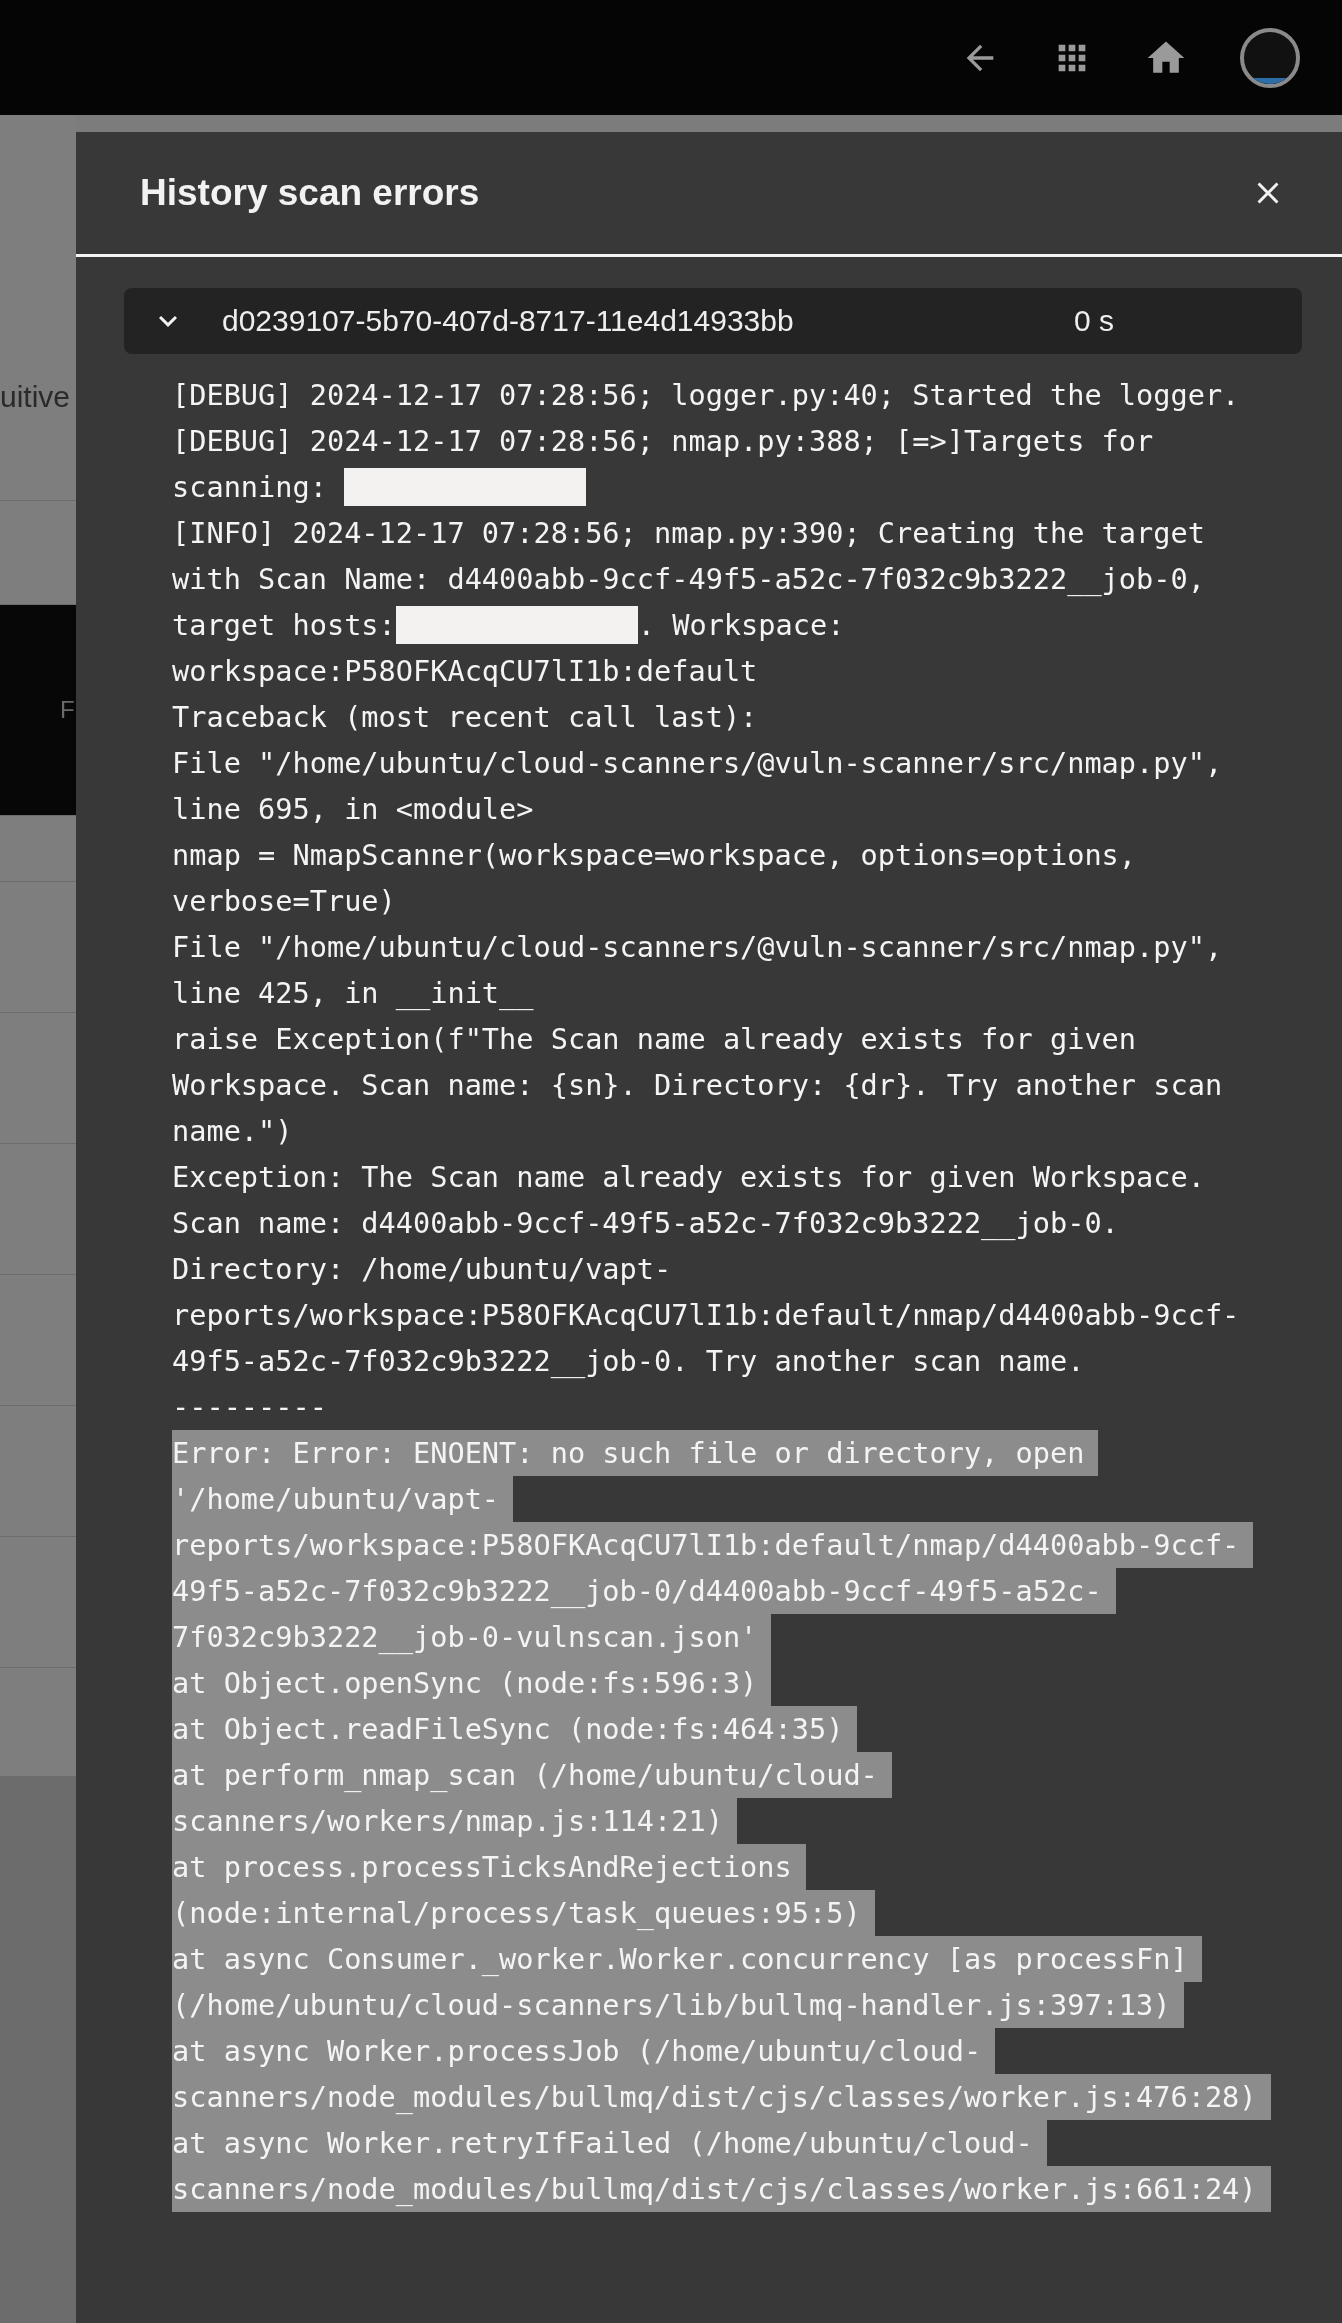 Image resolution: width=1342 pixels, height=2323 pixels. What do you see at coordinates (688, 1177) in the screenshot?
I see `log-line: Exception: The Scan name already exists for given Workspace.` at bounding box center [688, 1177].